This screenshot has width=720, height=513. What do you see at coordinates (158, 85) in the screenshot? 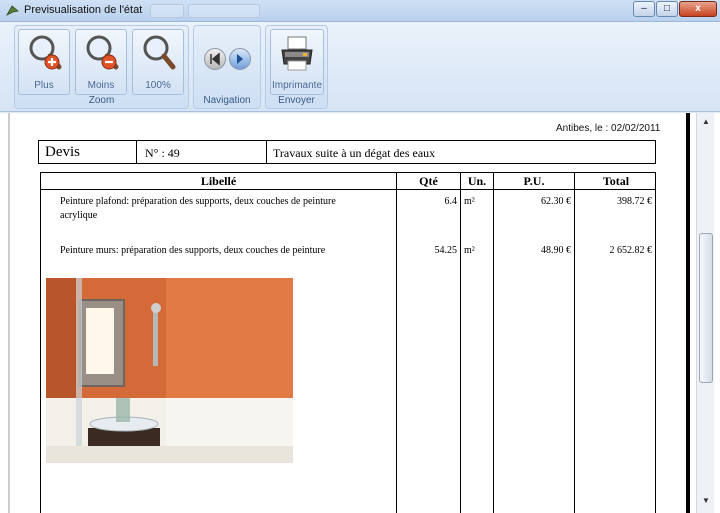
I see `zoom-100-label: 100%` at bounding box center [158, 85].